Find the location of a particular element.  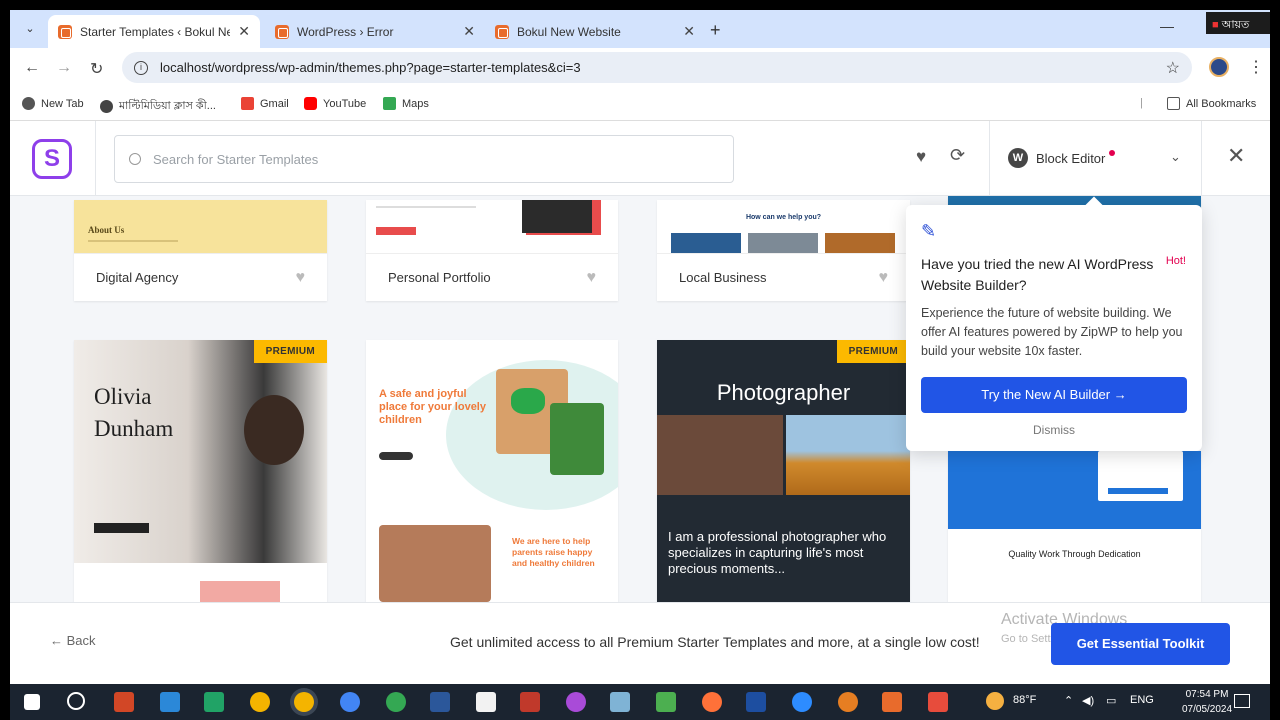

input-language: ENG is located at coordinates (1142, 700).